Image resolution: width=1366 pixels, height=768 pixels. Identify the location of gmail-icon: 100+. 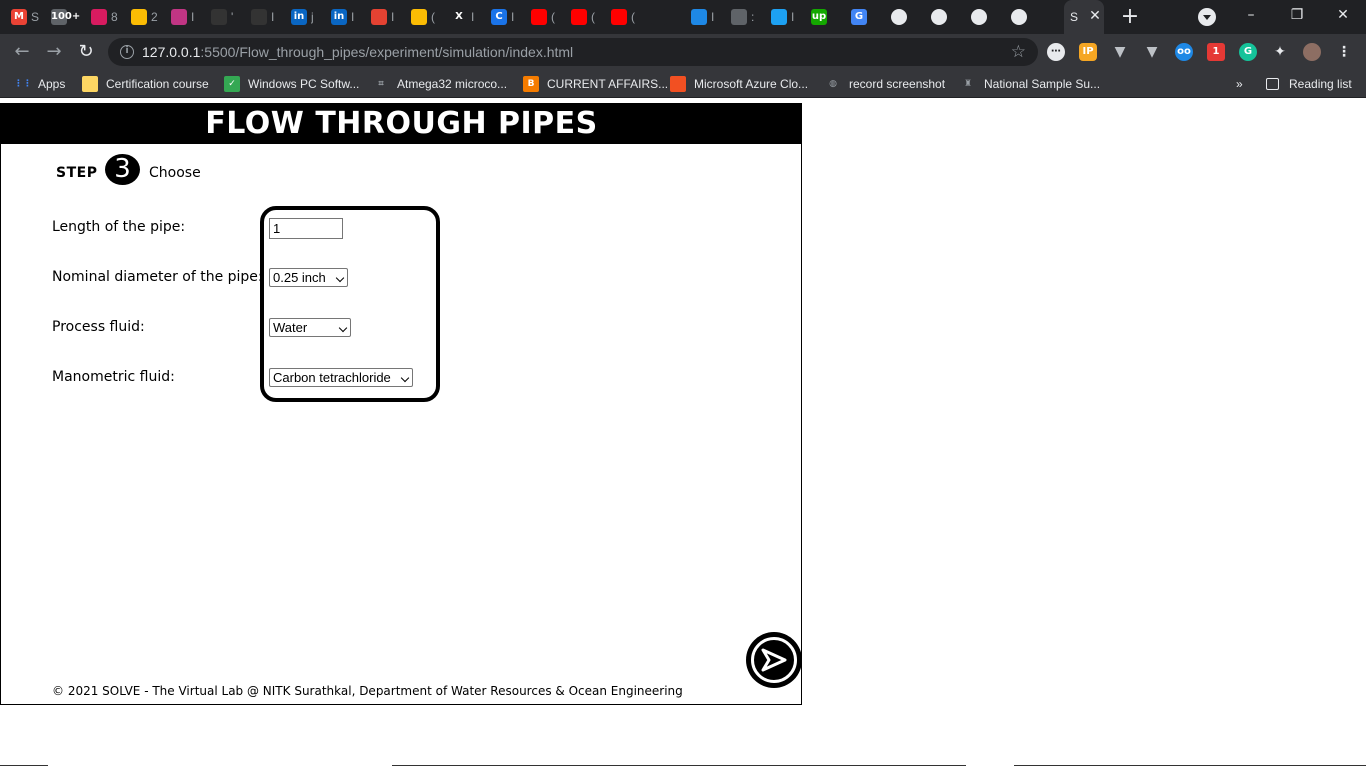
(65, 17).